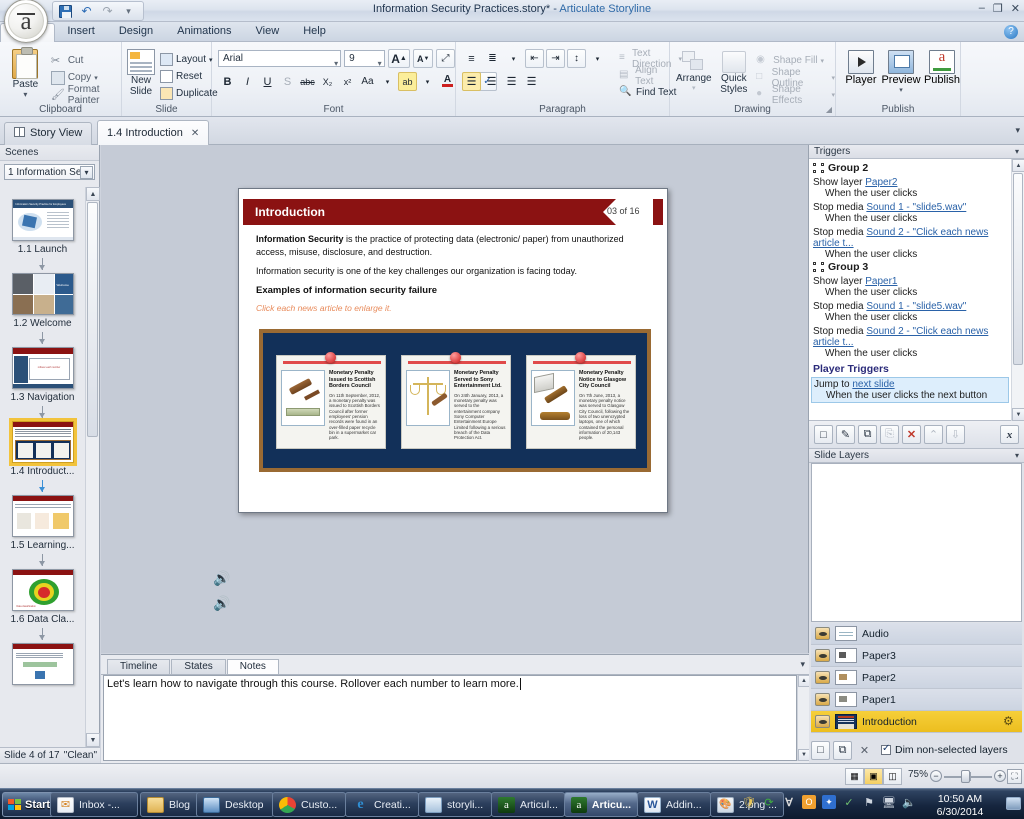 This screenshot has width=1024, height=819. What do you see at coordinates (916, 678) in the screenshot?
I see `layer-row-paper2: Paper2` at bounding box center [916, 678].